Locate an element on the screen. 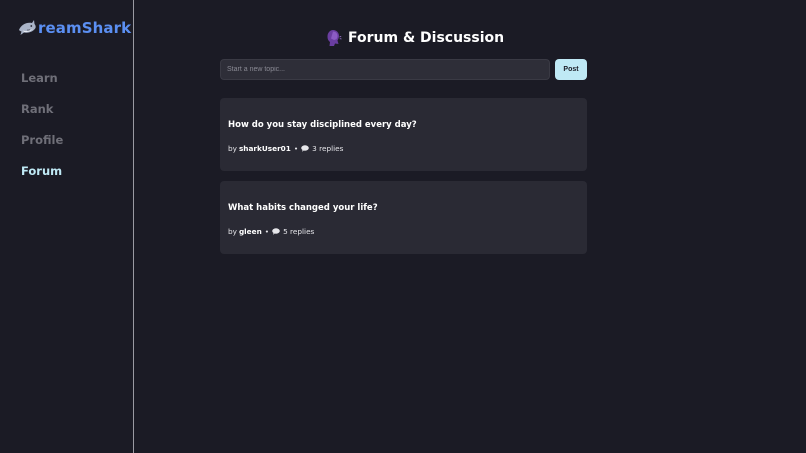 The height and width of the screenshot is (453, 806). new-topic-input is located at coordinates (385, 69).